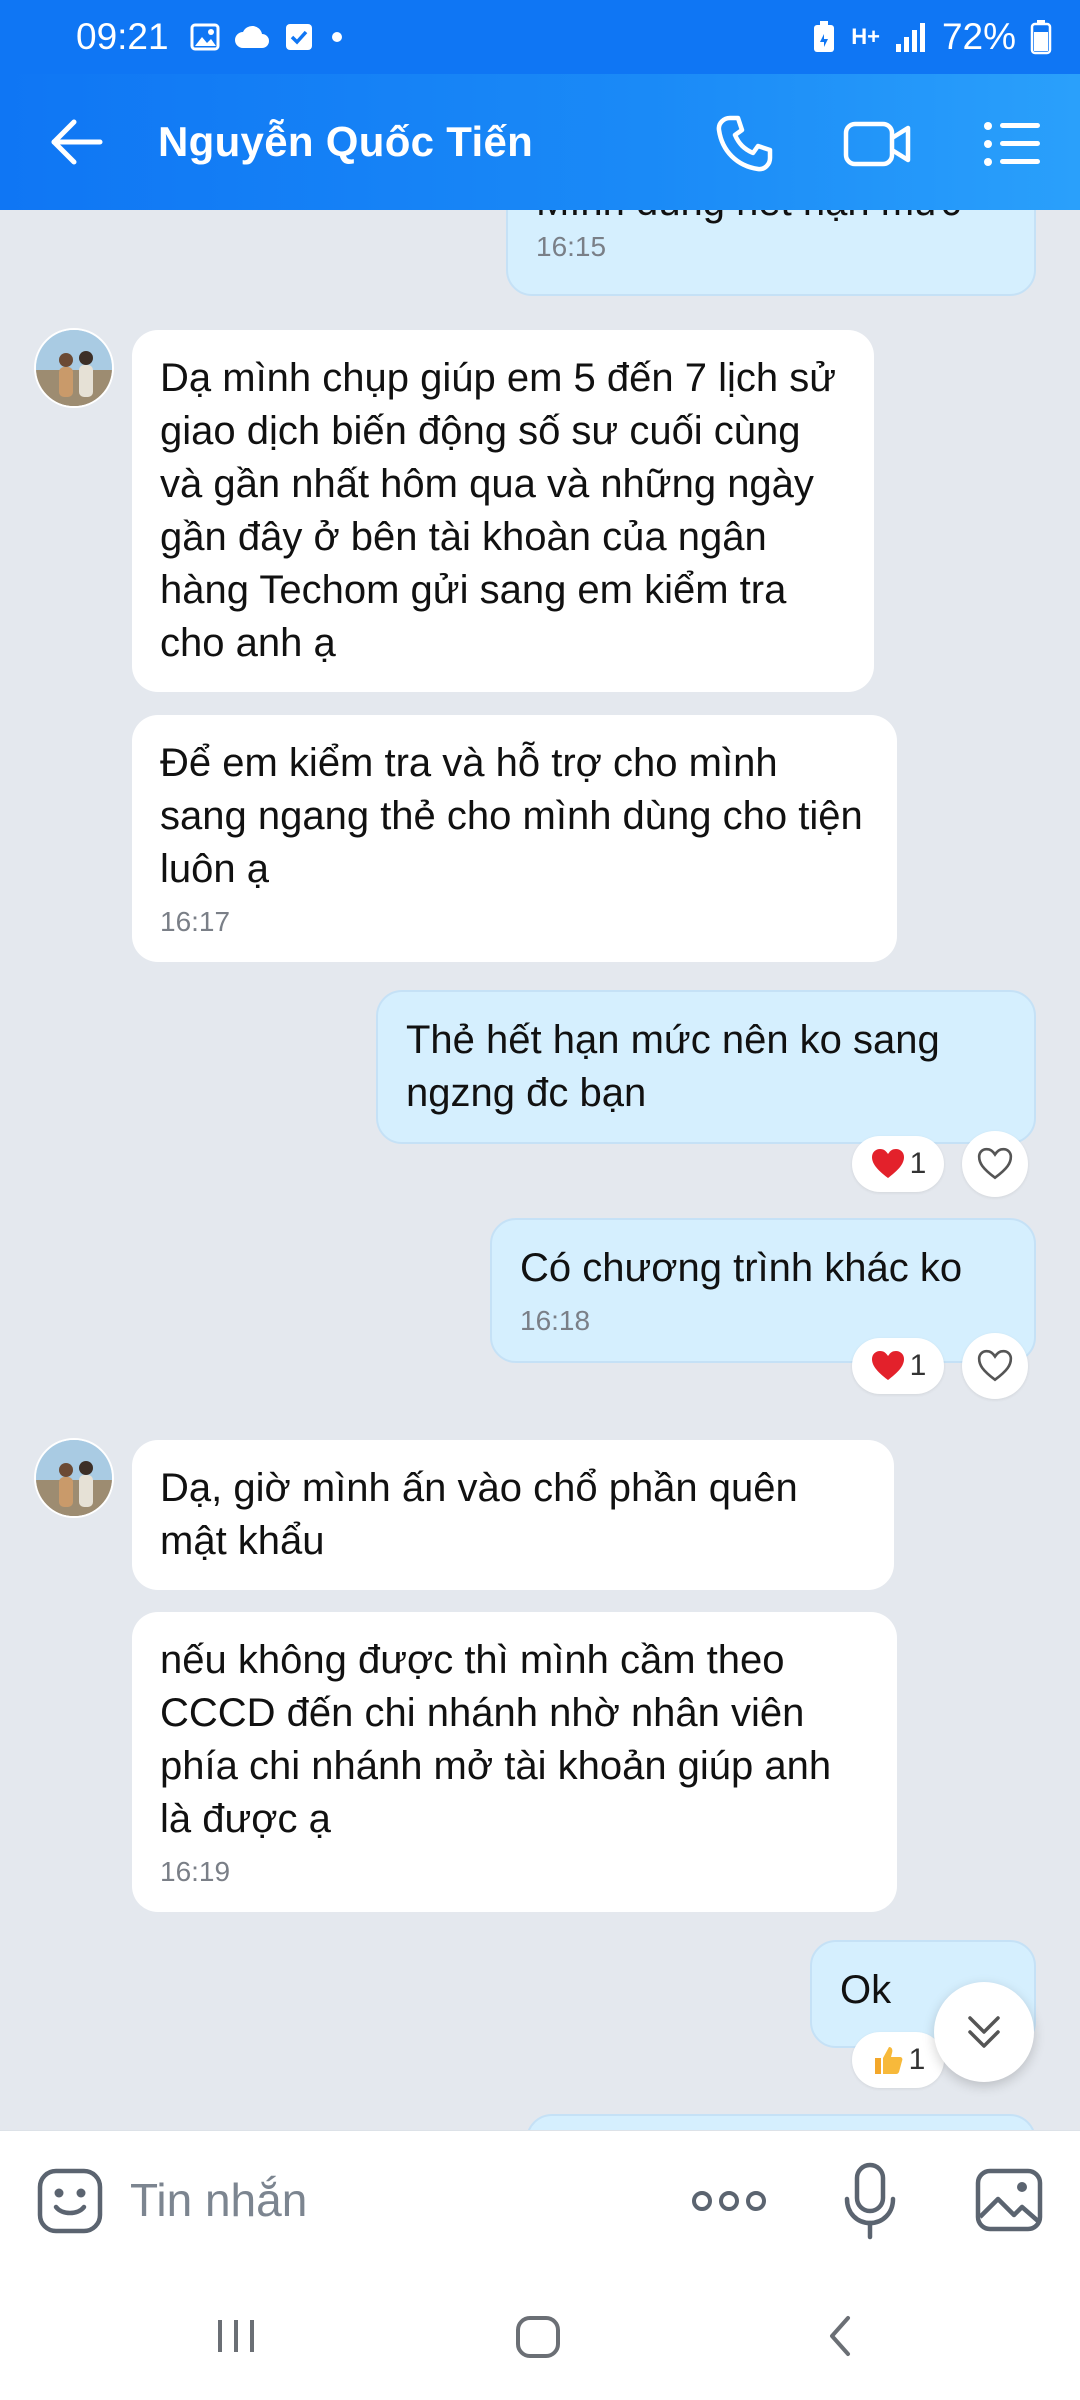  What do you see at coordinates (878, 144) in the screenshot?
I see `video-call-icon` at bounding box center [878, 144].